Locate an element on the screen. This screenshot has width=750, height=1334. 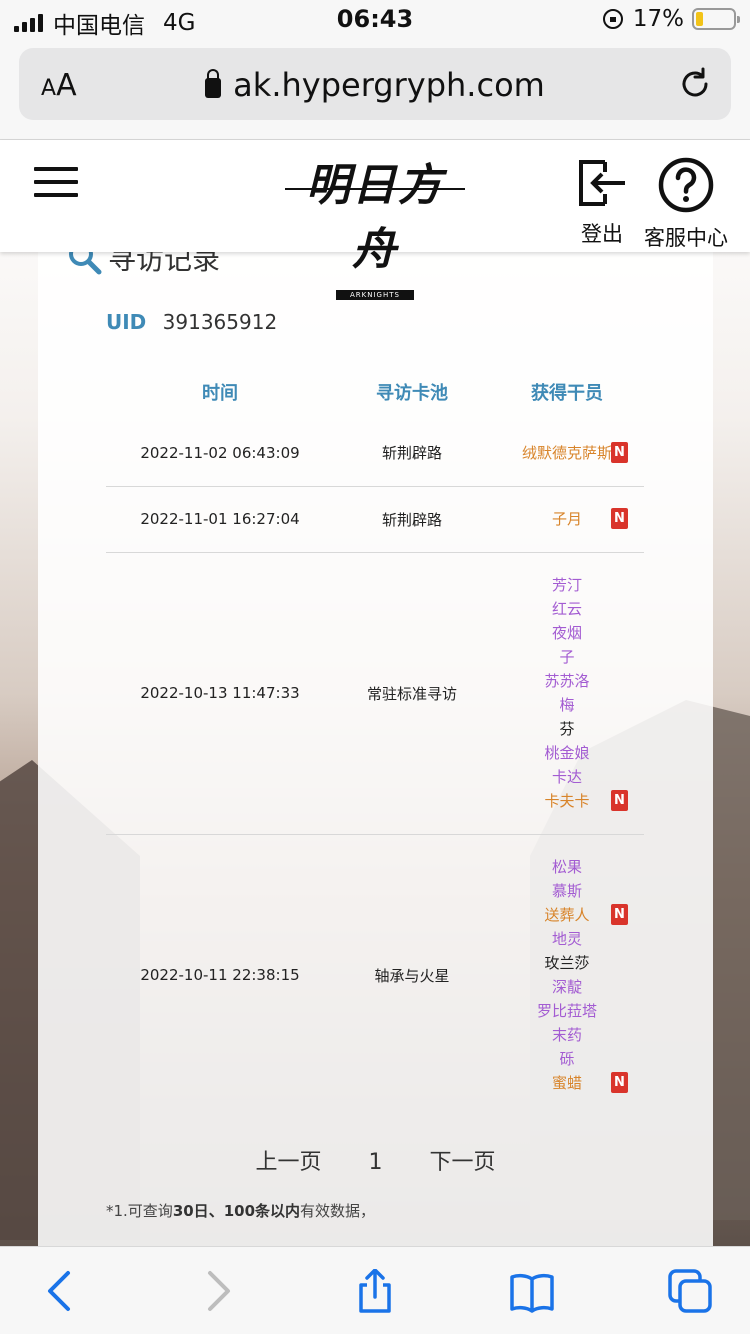
record-pool: 常驻标准寻访 is located at coordinates (412, 693).